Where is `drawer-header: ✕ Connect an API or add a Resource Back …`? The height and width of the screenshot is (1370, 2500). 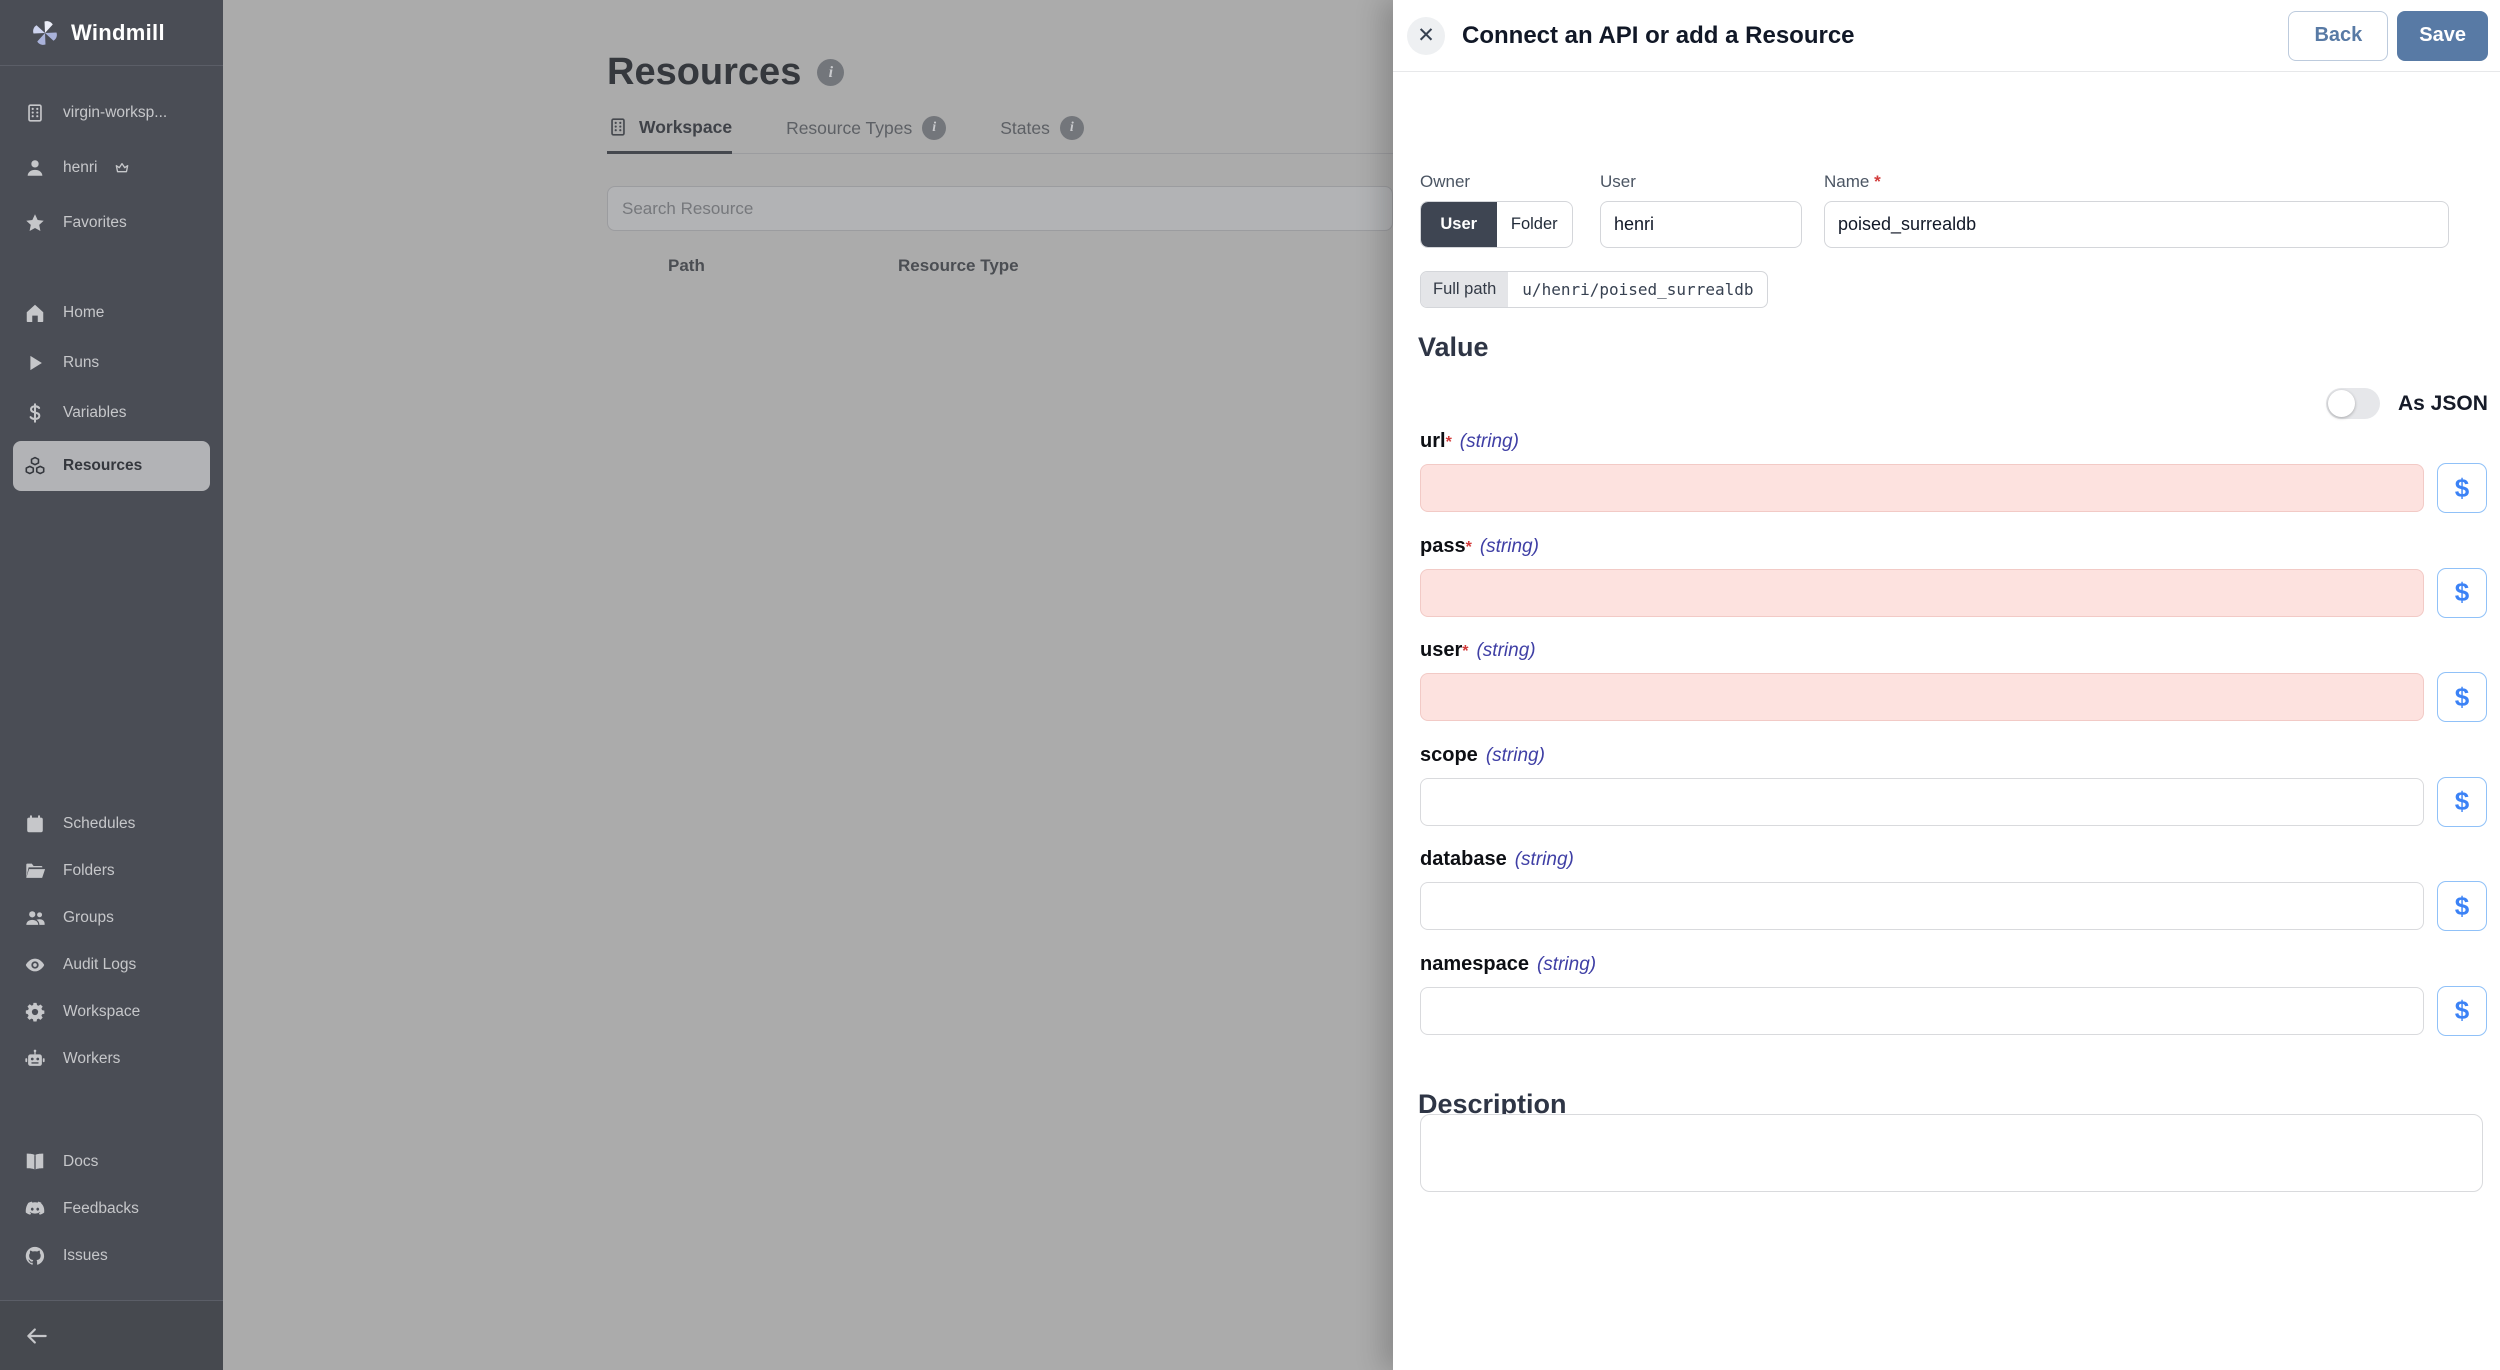
drawer-header: ✕ Connect an API or add a Resource Back … is located at coordinates (1946, 36).